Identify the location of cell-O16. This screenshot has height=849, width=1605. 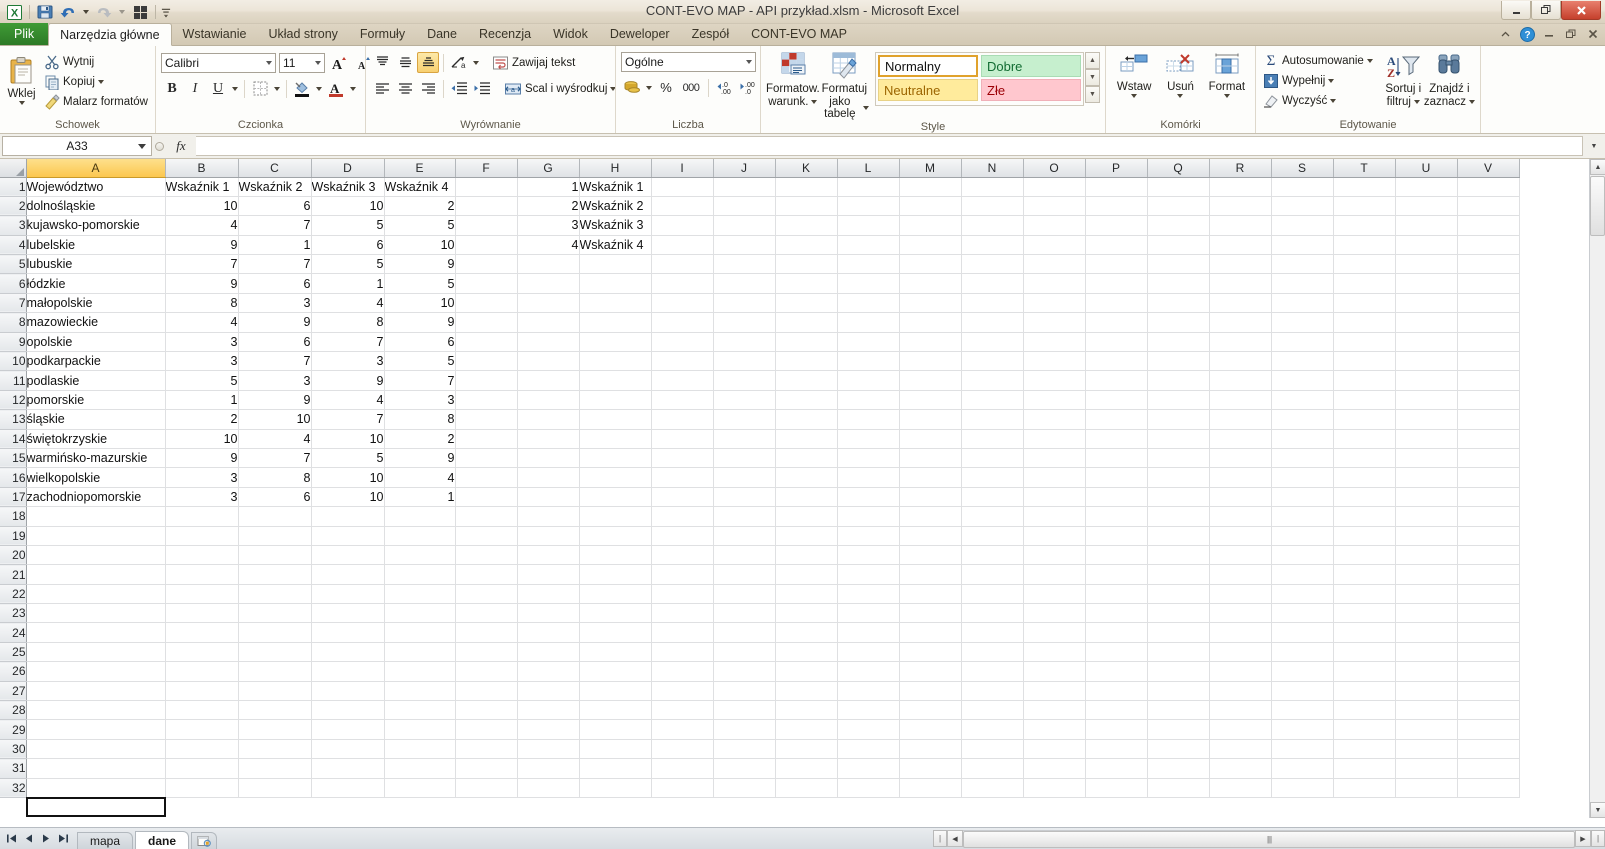
(1054, 477).